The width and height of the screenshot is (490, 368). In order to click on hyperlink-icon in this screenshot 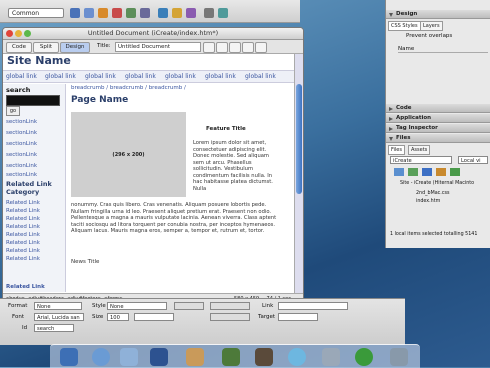, I will do `click(75, 13)`.